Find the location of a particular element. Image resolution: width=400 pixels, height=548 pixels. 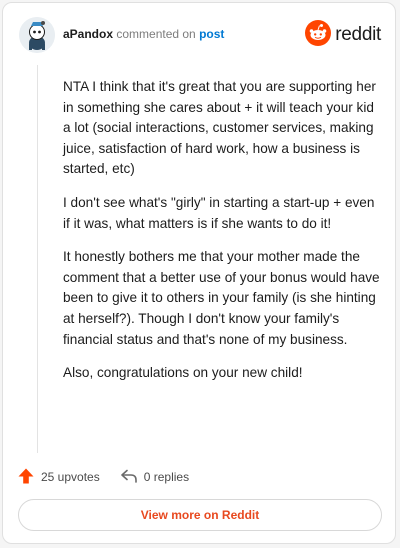

comment-meta: aPandox commented on post is located at coordinates (143, 34).